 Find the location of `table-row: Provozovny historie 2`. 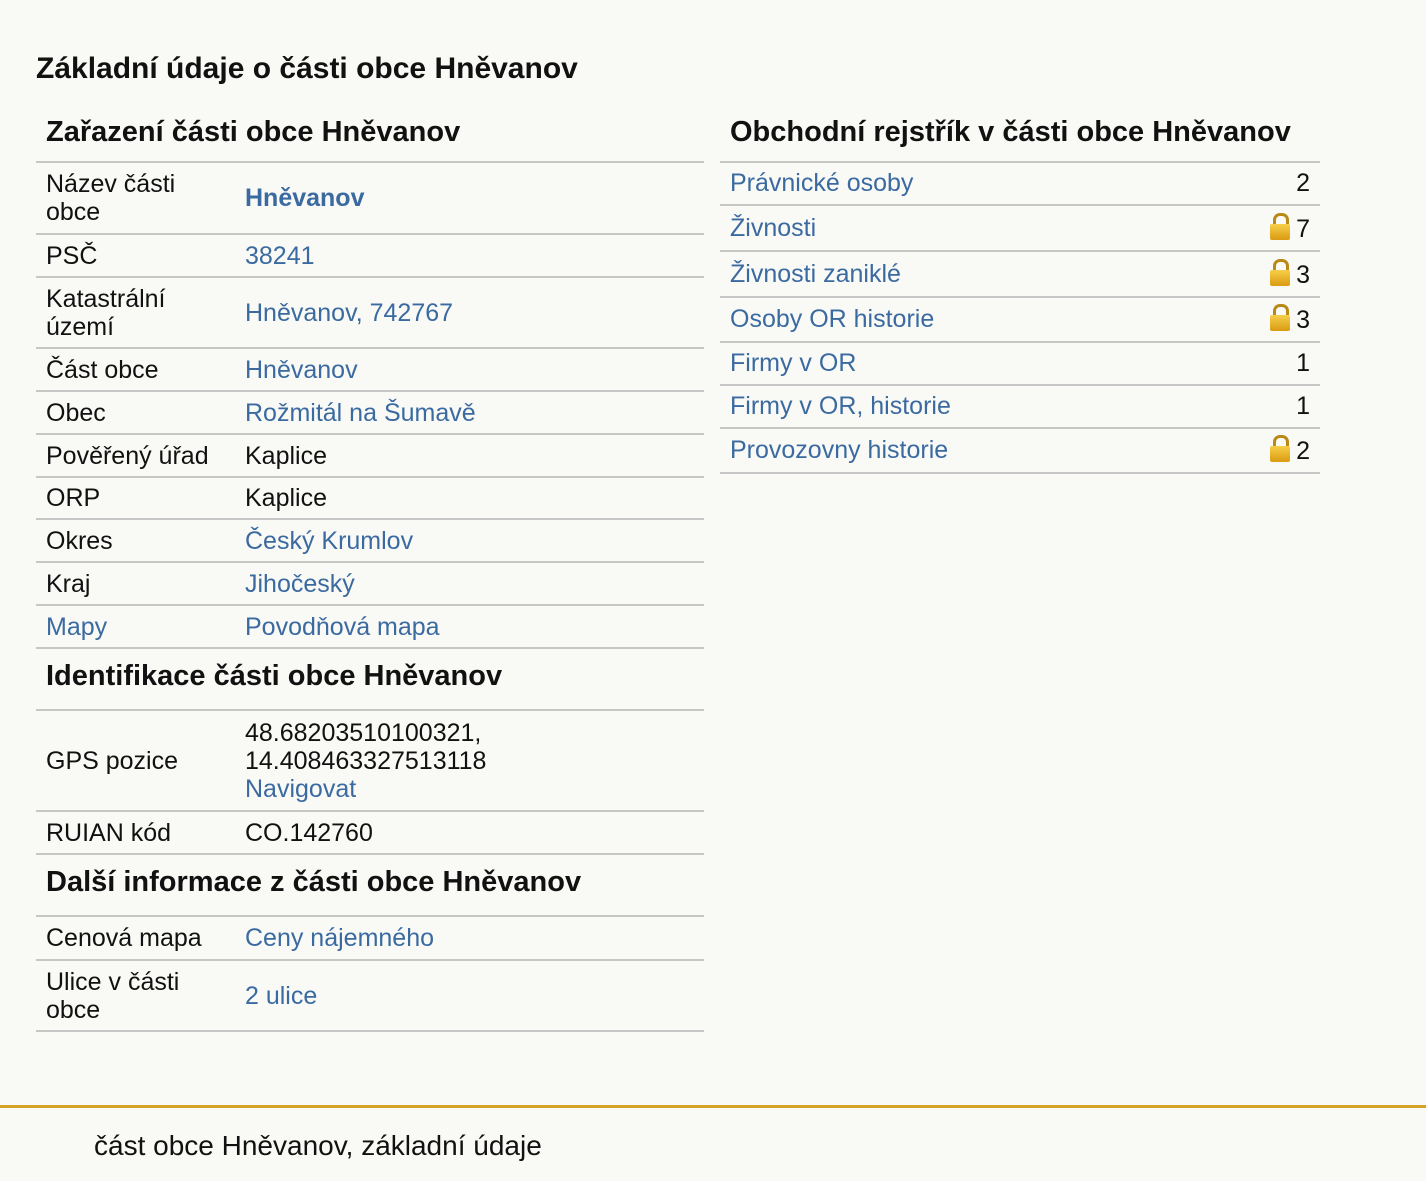

table-row: Provozovny historie 2 is located at coordinates (1020, 451).